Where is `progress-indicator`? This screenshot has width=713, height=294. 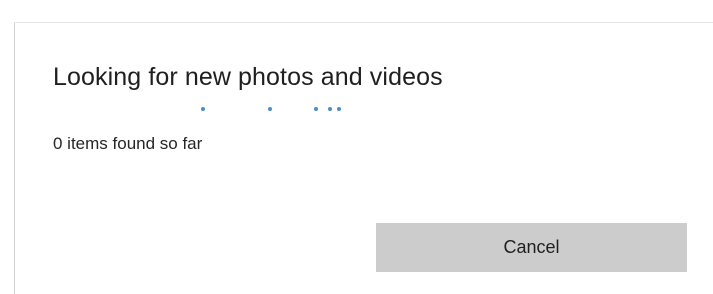 progress-indicator is located at coordinates (281, 110).